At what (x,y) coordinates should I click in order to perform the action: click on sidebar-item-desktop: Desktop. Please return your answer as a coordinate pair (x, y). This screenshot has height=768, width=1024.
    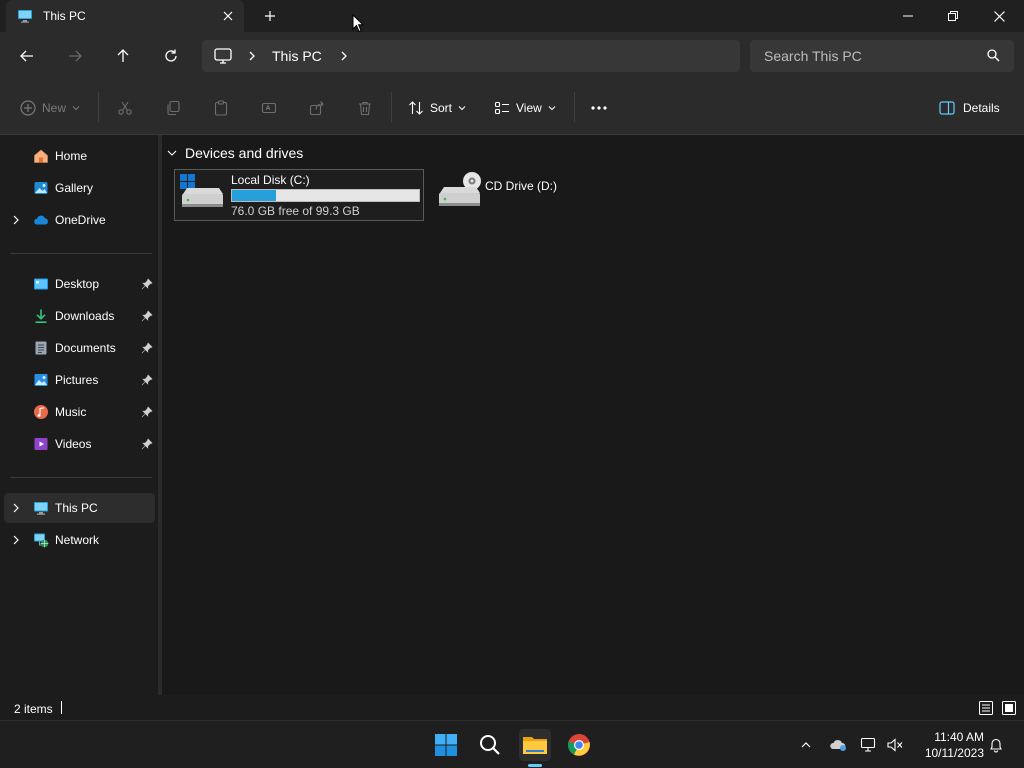
    Looking at the image, I should click on (79, 284).